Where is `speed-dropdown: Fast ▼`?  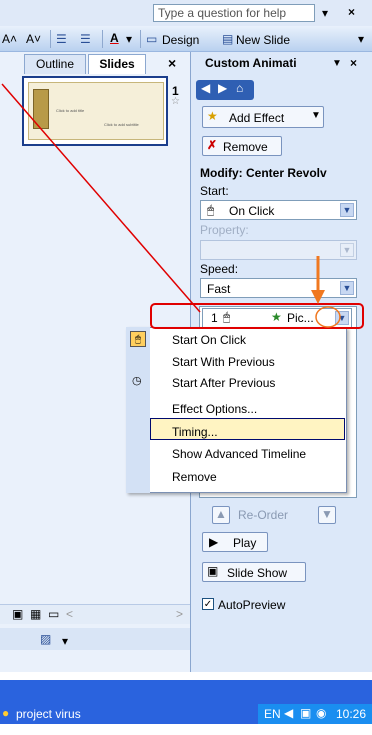 speed-dropdown: Fast ▼ is located at coordinates (278, 288).